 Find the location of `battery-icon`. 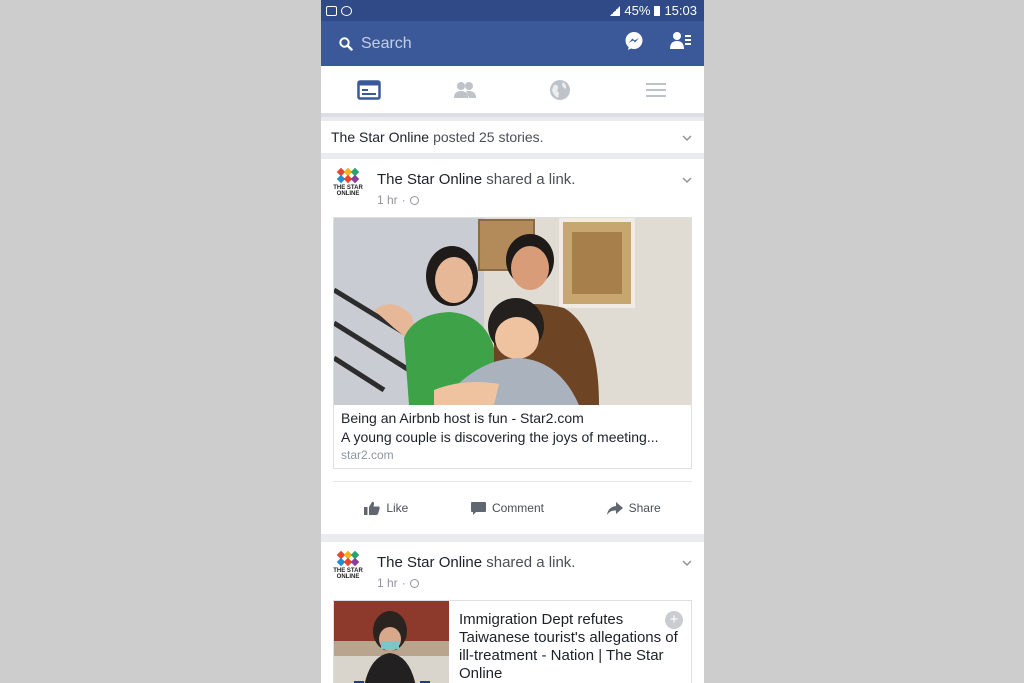

battery-icon is located at coordinates (657, 10).